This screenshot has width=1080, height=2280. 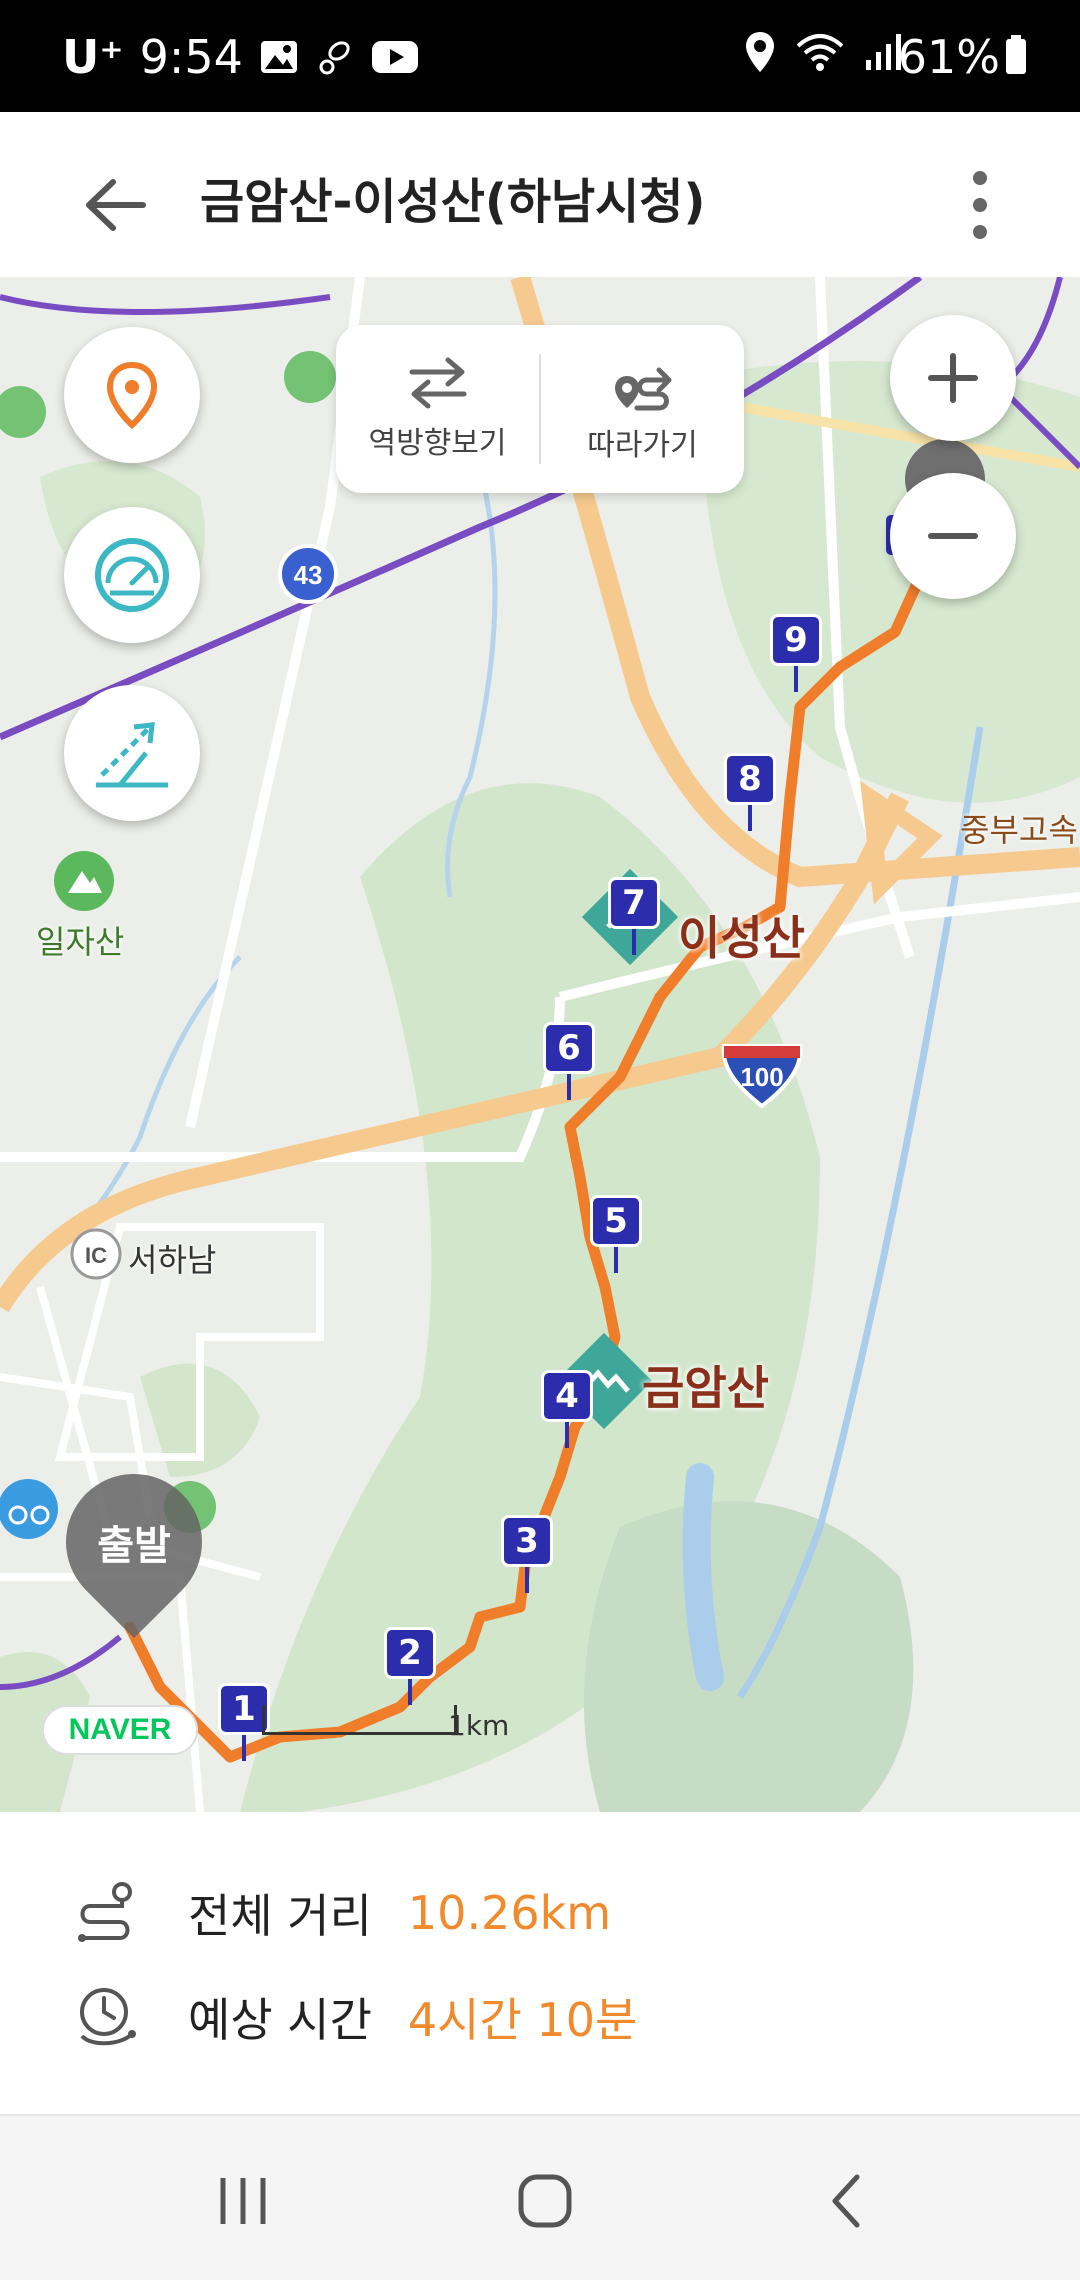 I want to click on waypoint-8: 8, so click(x=750, y=779).